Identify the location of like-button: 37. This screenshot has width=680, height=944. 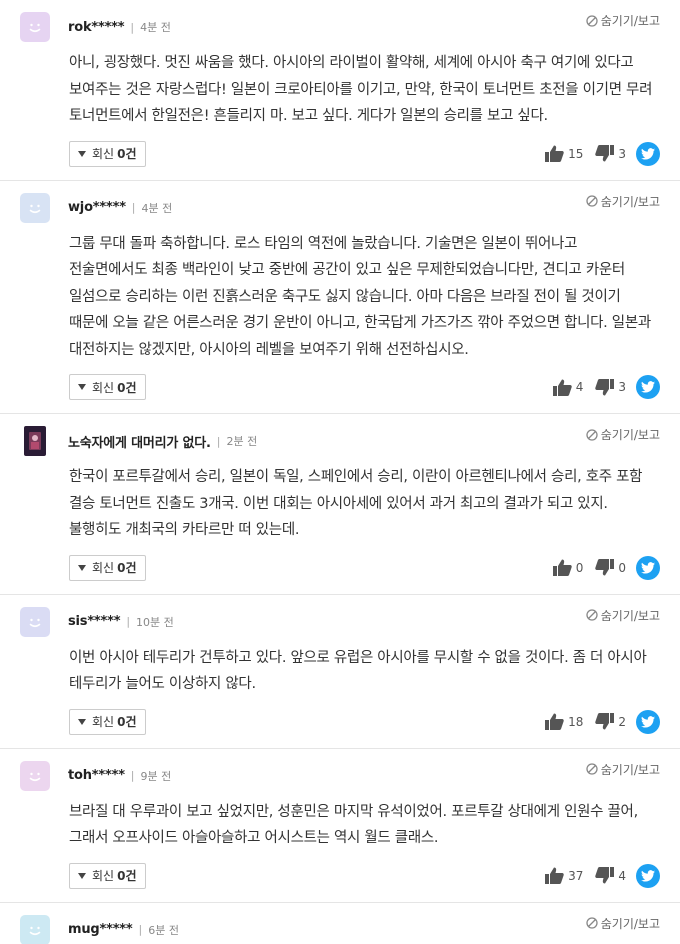
(564, 875).